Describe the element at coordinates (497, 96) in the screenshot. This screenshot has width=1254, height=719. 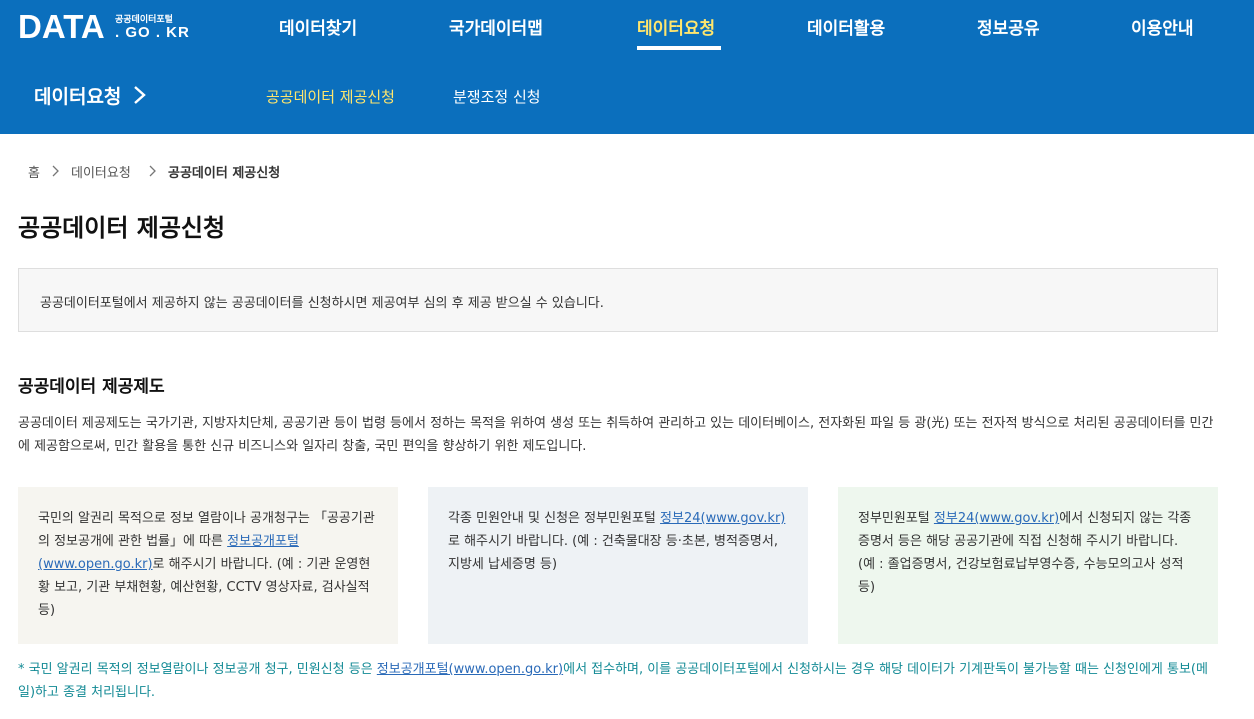
I see `subnav-link-dispute-mediation: 분쟁조정 신청` at that location.